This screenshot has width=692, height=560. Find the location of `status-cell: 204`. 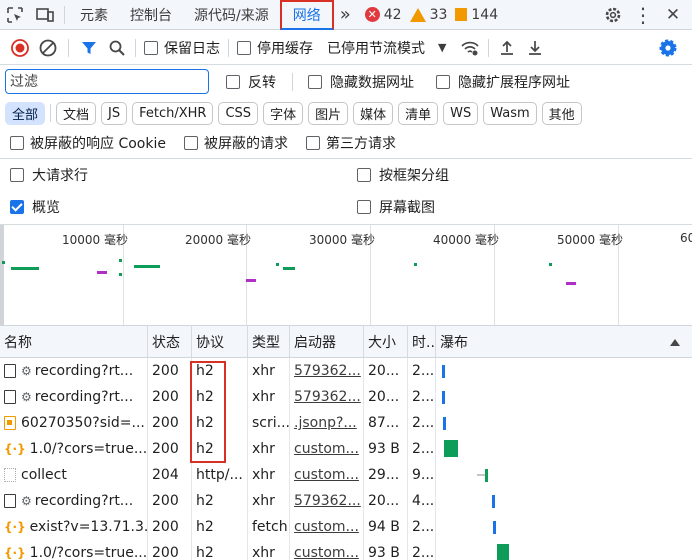

status-cell: 204 is located at coordinates (170, 475).